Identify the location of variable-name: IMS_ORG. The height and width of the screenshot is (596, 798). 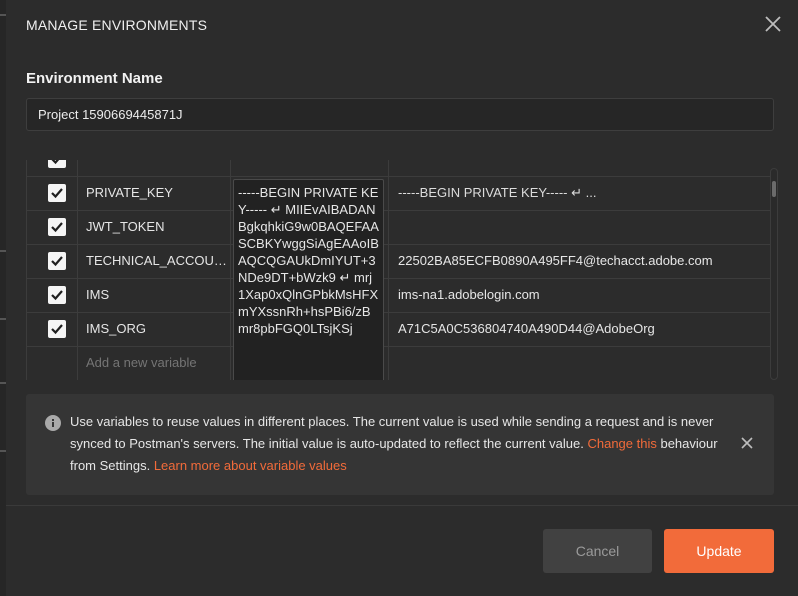
(116, 328).